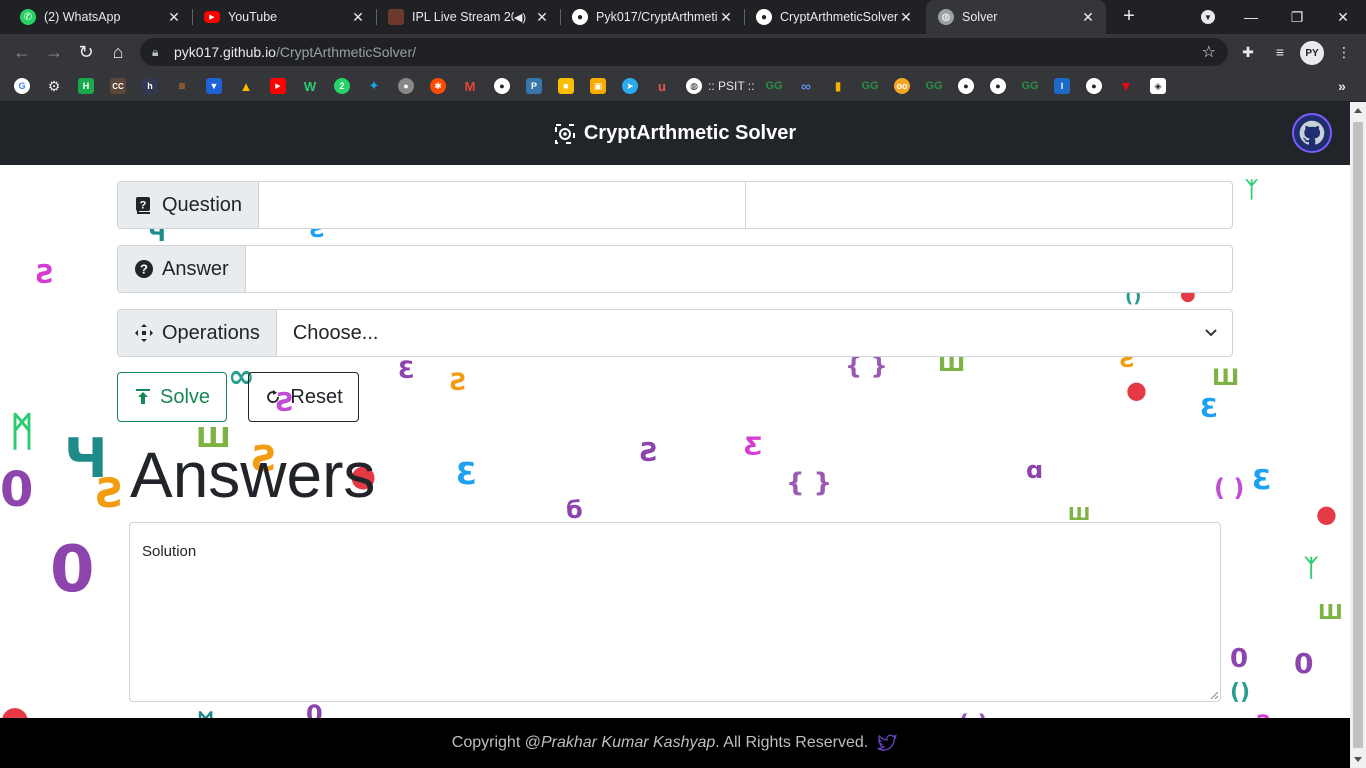 The height and width of the screenshot is (768, 1366). Describe the element at coordinates (694, 86) in the screenshot. I see `globe-icon: ◍` at that location.